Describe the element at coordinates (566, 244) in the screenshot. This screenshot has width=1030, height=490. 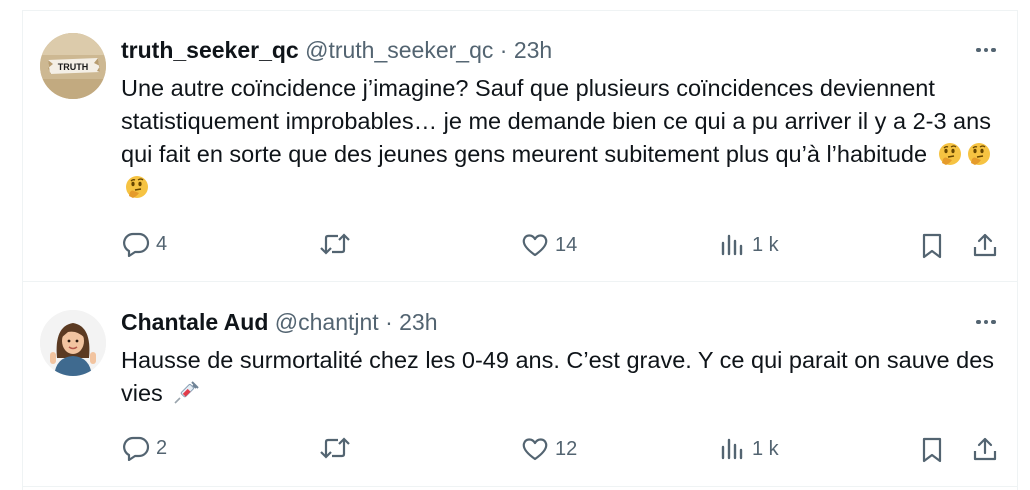
I see `like-count: 14` at that location.